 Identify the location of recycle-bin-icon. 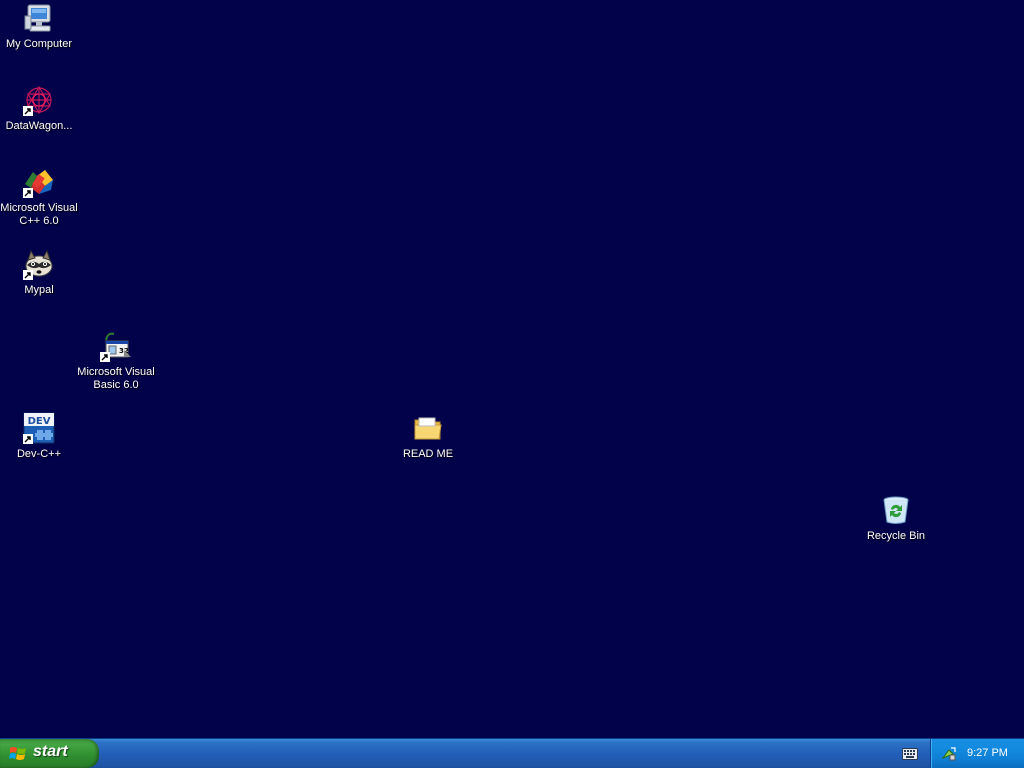
(896, 510).